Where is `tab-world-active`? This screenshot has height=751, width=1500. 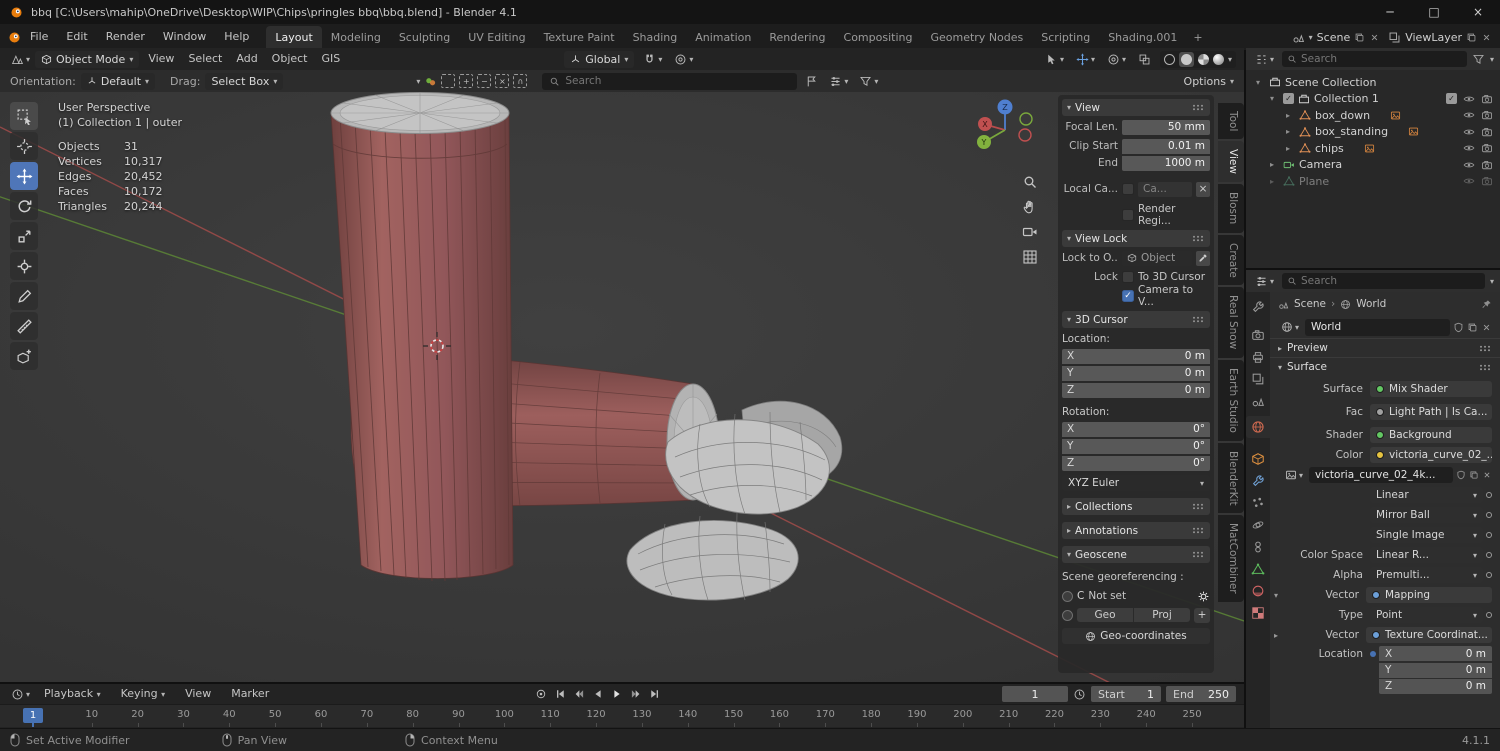
tab-world-active is located at coordinates (1258, 427).